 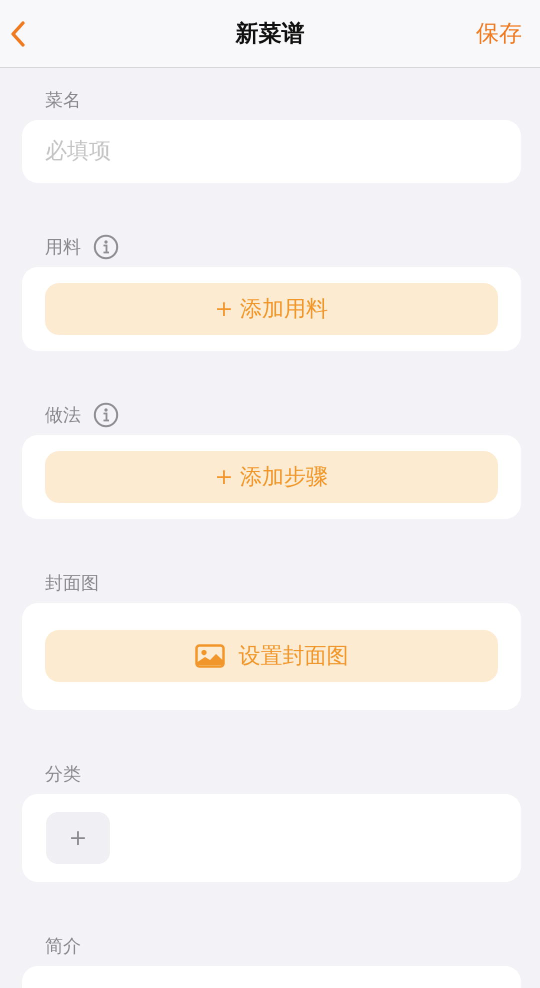 I want to click on name-field: 必填项, so click(x=271, y=151).